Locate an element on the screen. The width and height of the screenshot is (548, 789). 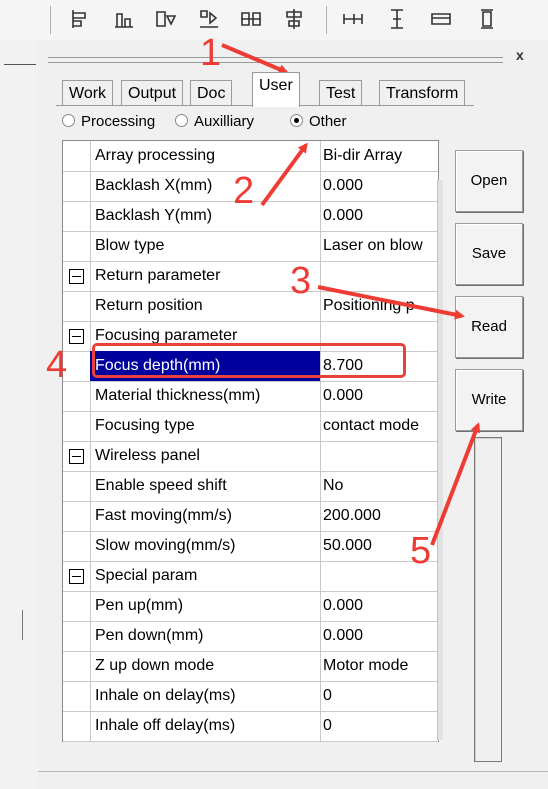
radio-auxilliary: Auxilliary is located at coordinates (214, 122).